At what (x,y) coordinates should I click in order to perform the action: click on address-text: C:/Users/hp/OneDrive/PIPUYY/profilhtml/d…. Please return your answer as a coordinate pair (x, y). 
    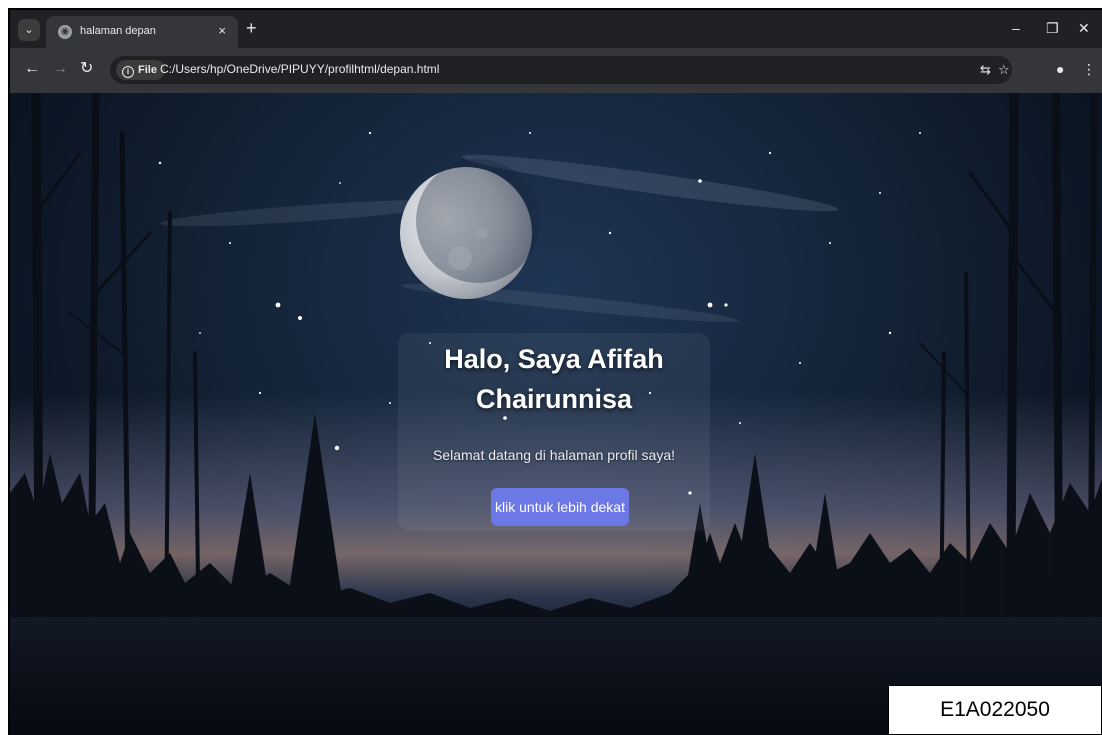
    Looking at the image, I should click on (299, 69).